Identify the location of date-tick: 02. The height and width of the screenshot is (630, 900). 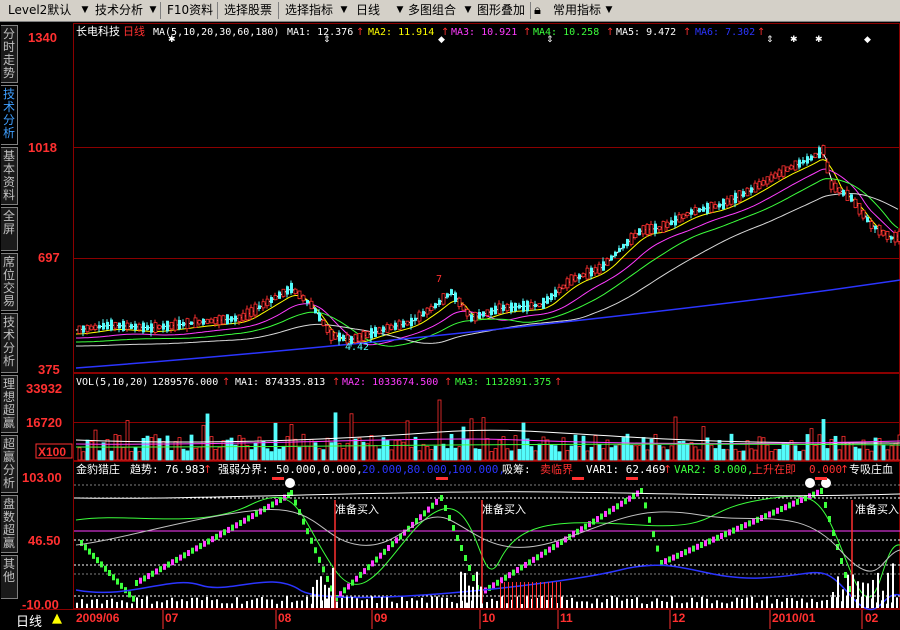
(872, 618).